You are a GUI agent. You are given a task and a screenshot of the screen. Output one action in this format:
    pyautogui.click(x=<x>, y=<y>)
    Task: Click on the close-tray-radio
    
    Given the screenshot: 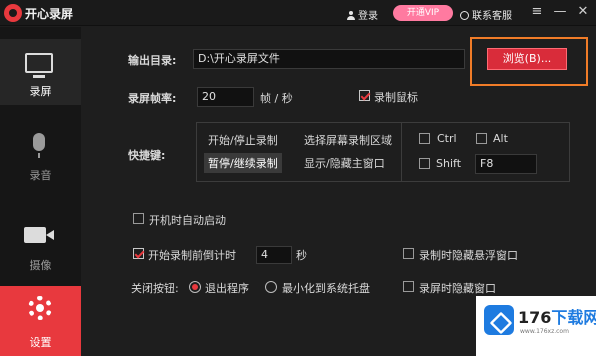 What is the action you would take?
    pyautogui.click(x=271, y=287)
    